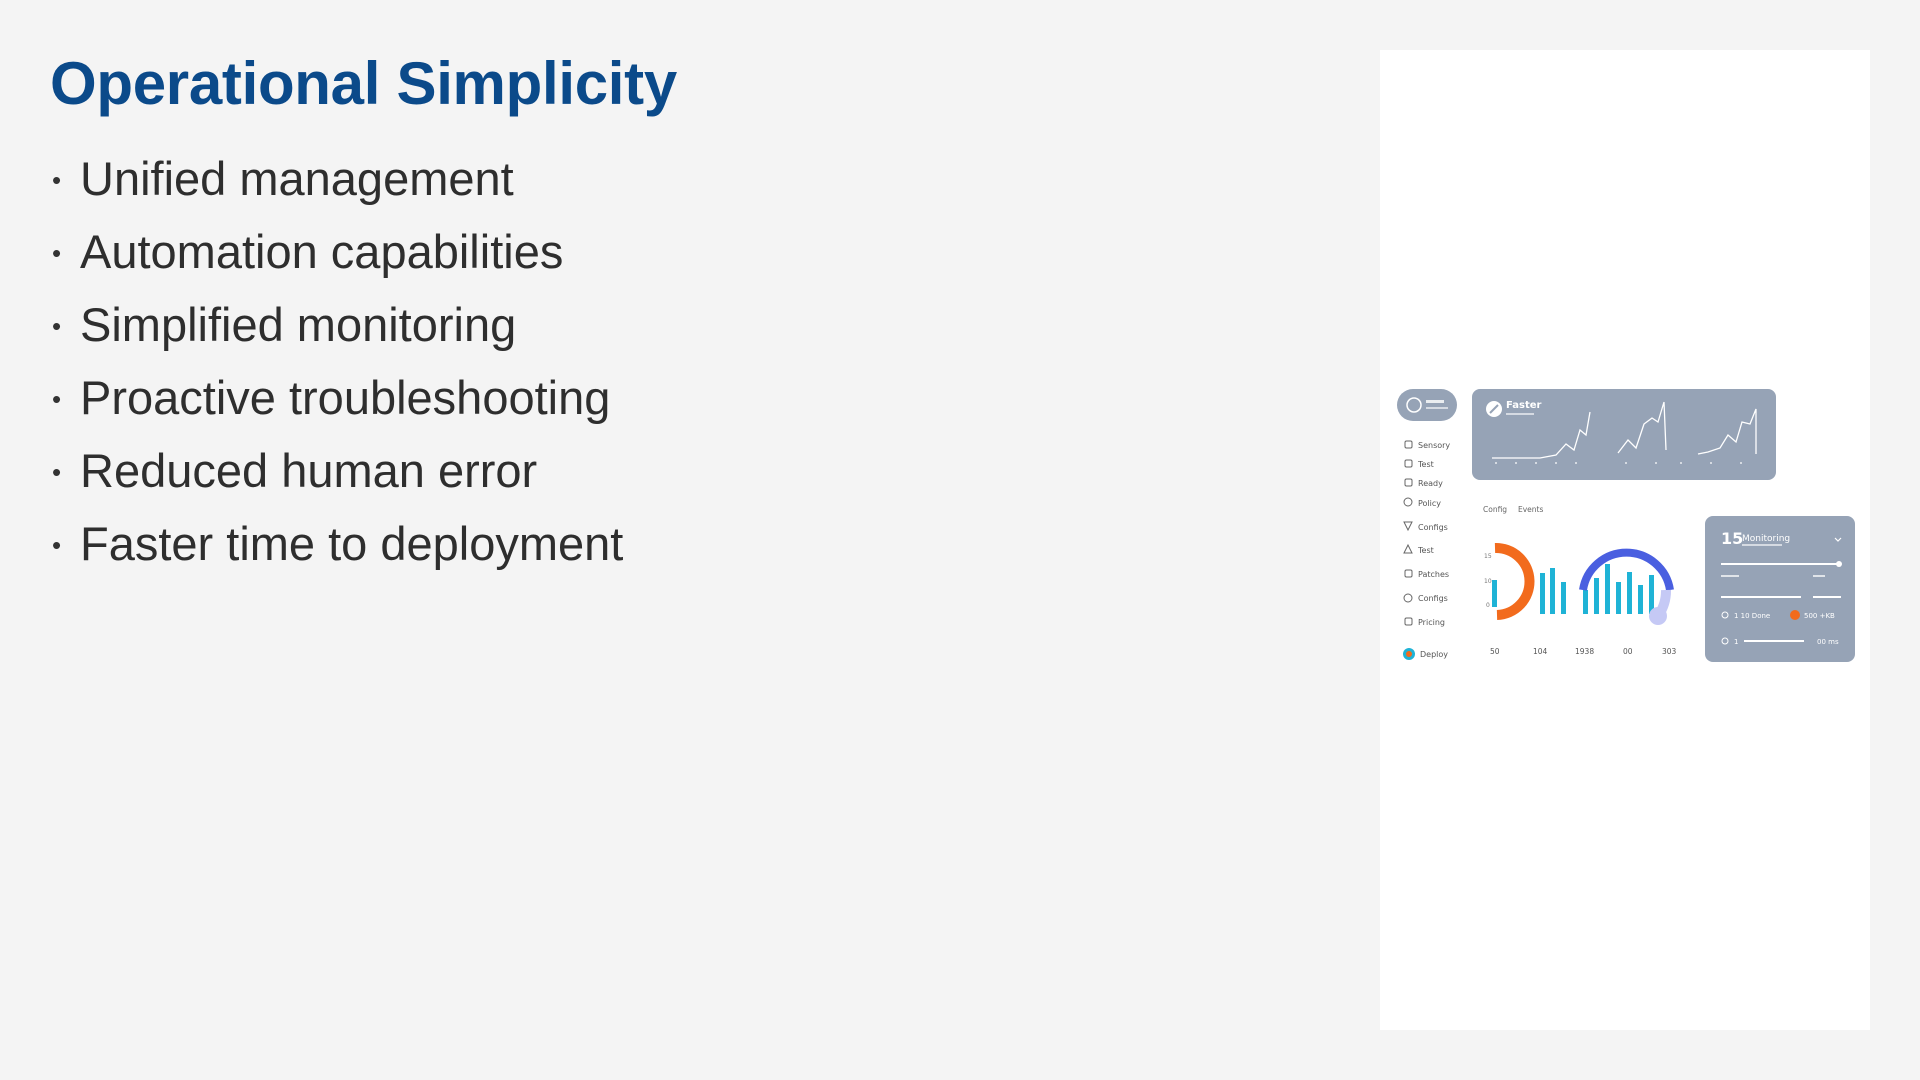 The image size is (1920, 1080). What do you see at coordinates (1514, 581) in the screenshot?
I see `donut-chart-icon` at bounding box center [1514, 581].